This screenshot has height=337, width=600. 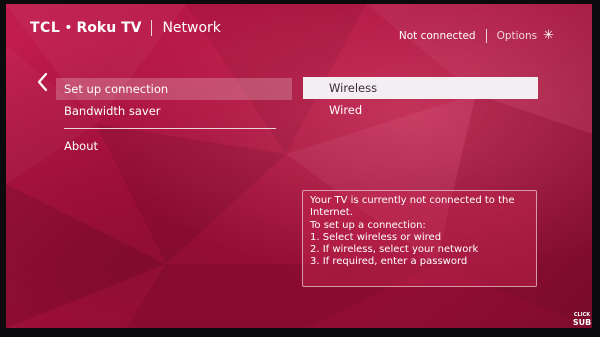 I want to click on brand-logo: TCL • Roku TV Network, so click(x=125, y=28).